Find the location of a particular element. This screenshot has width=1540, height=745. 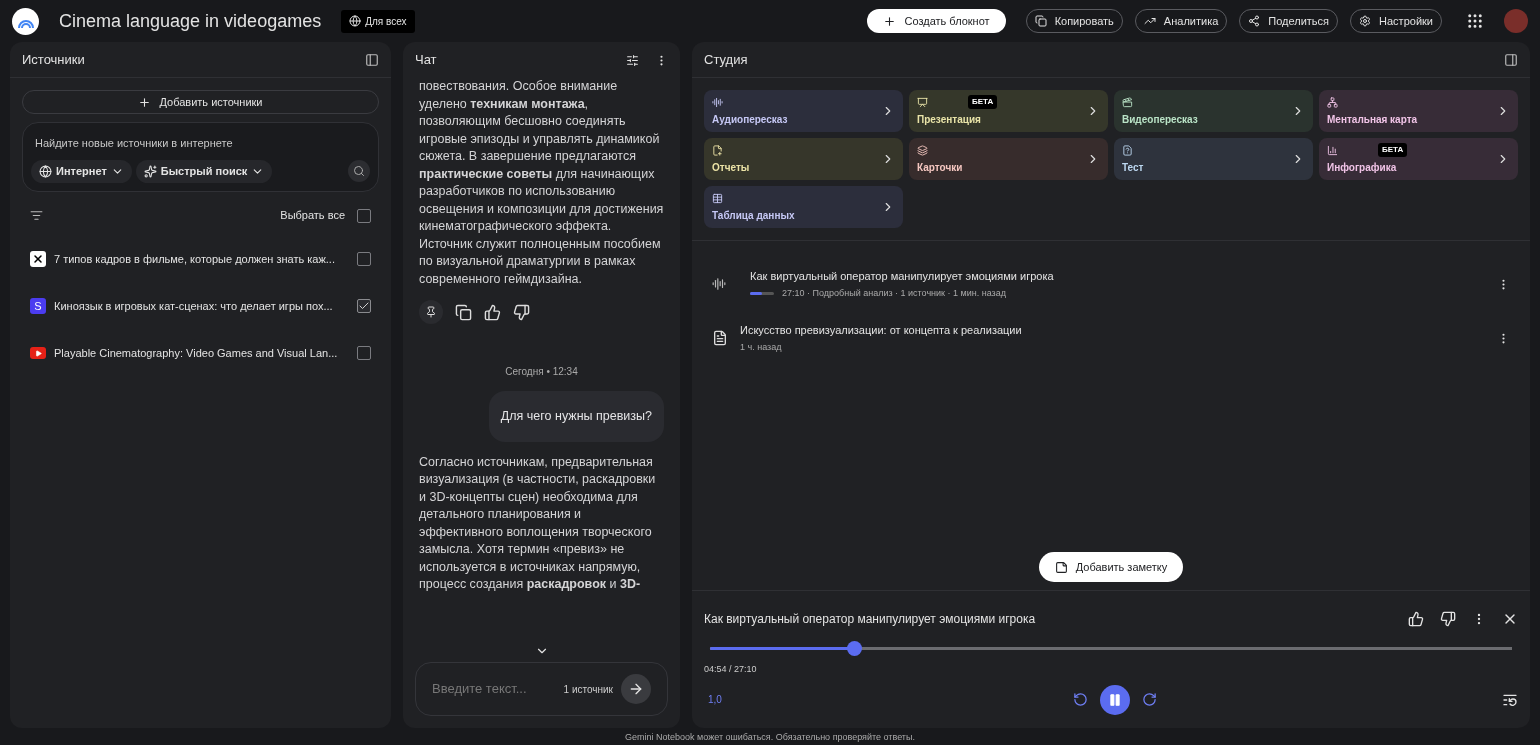

search-icon is located at coordinates (359, 171).